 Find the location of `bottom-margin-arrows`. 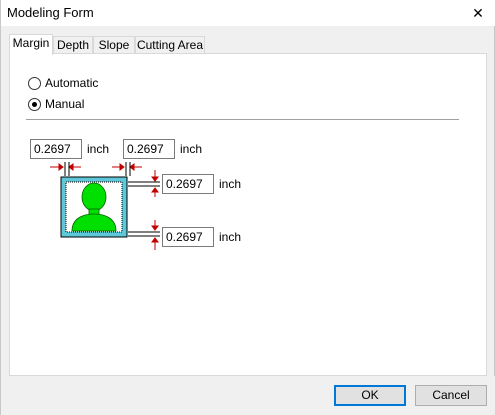

bottom-margin-arrows is located at coordinates (155, 235).